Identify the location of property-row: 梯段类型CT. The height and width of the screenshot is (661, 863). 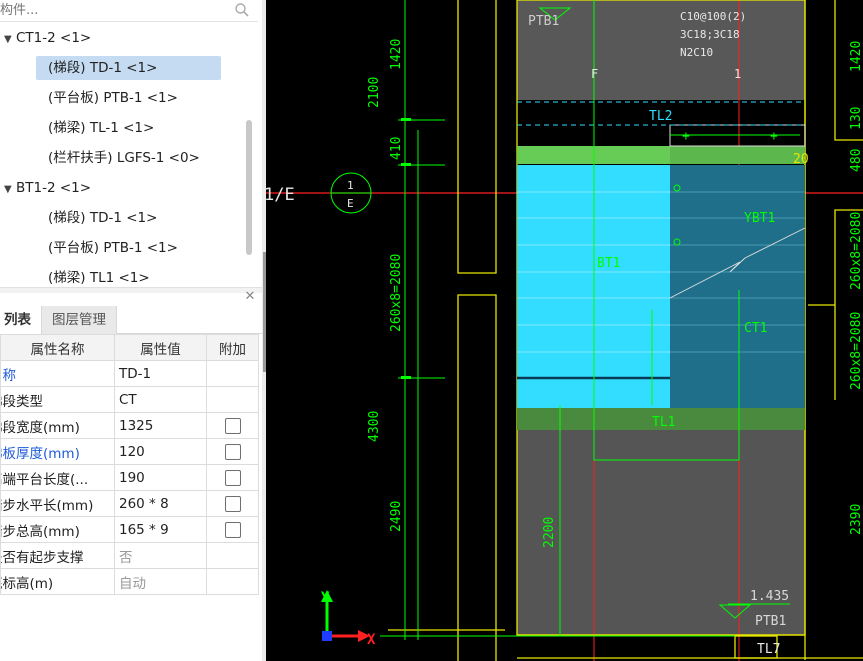
(129, 399).